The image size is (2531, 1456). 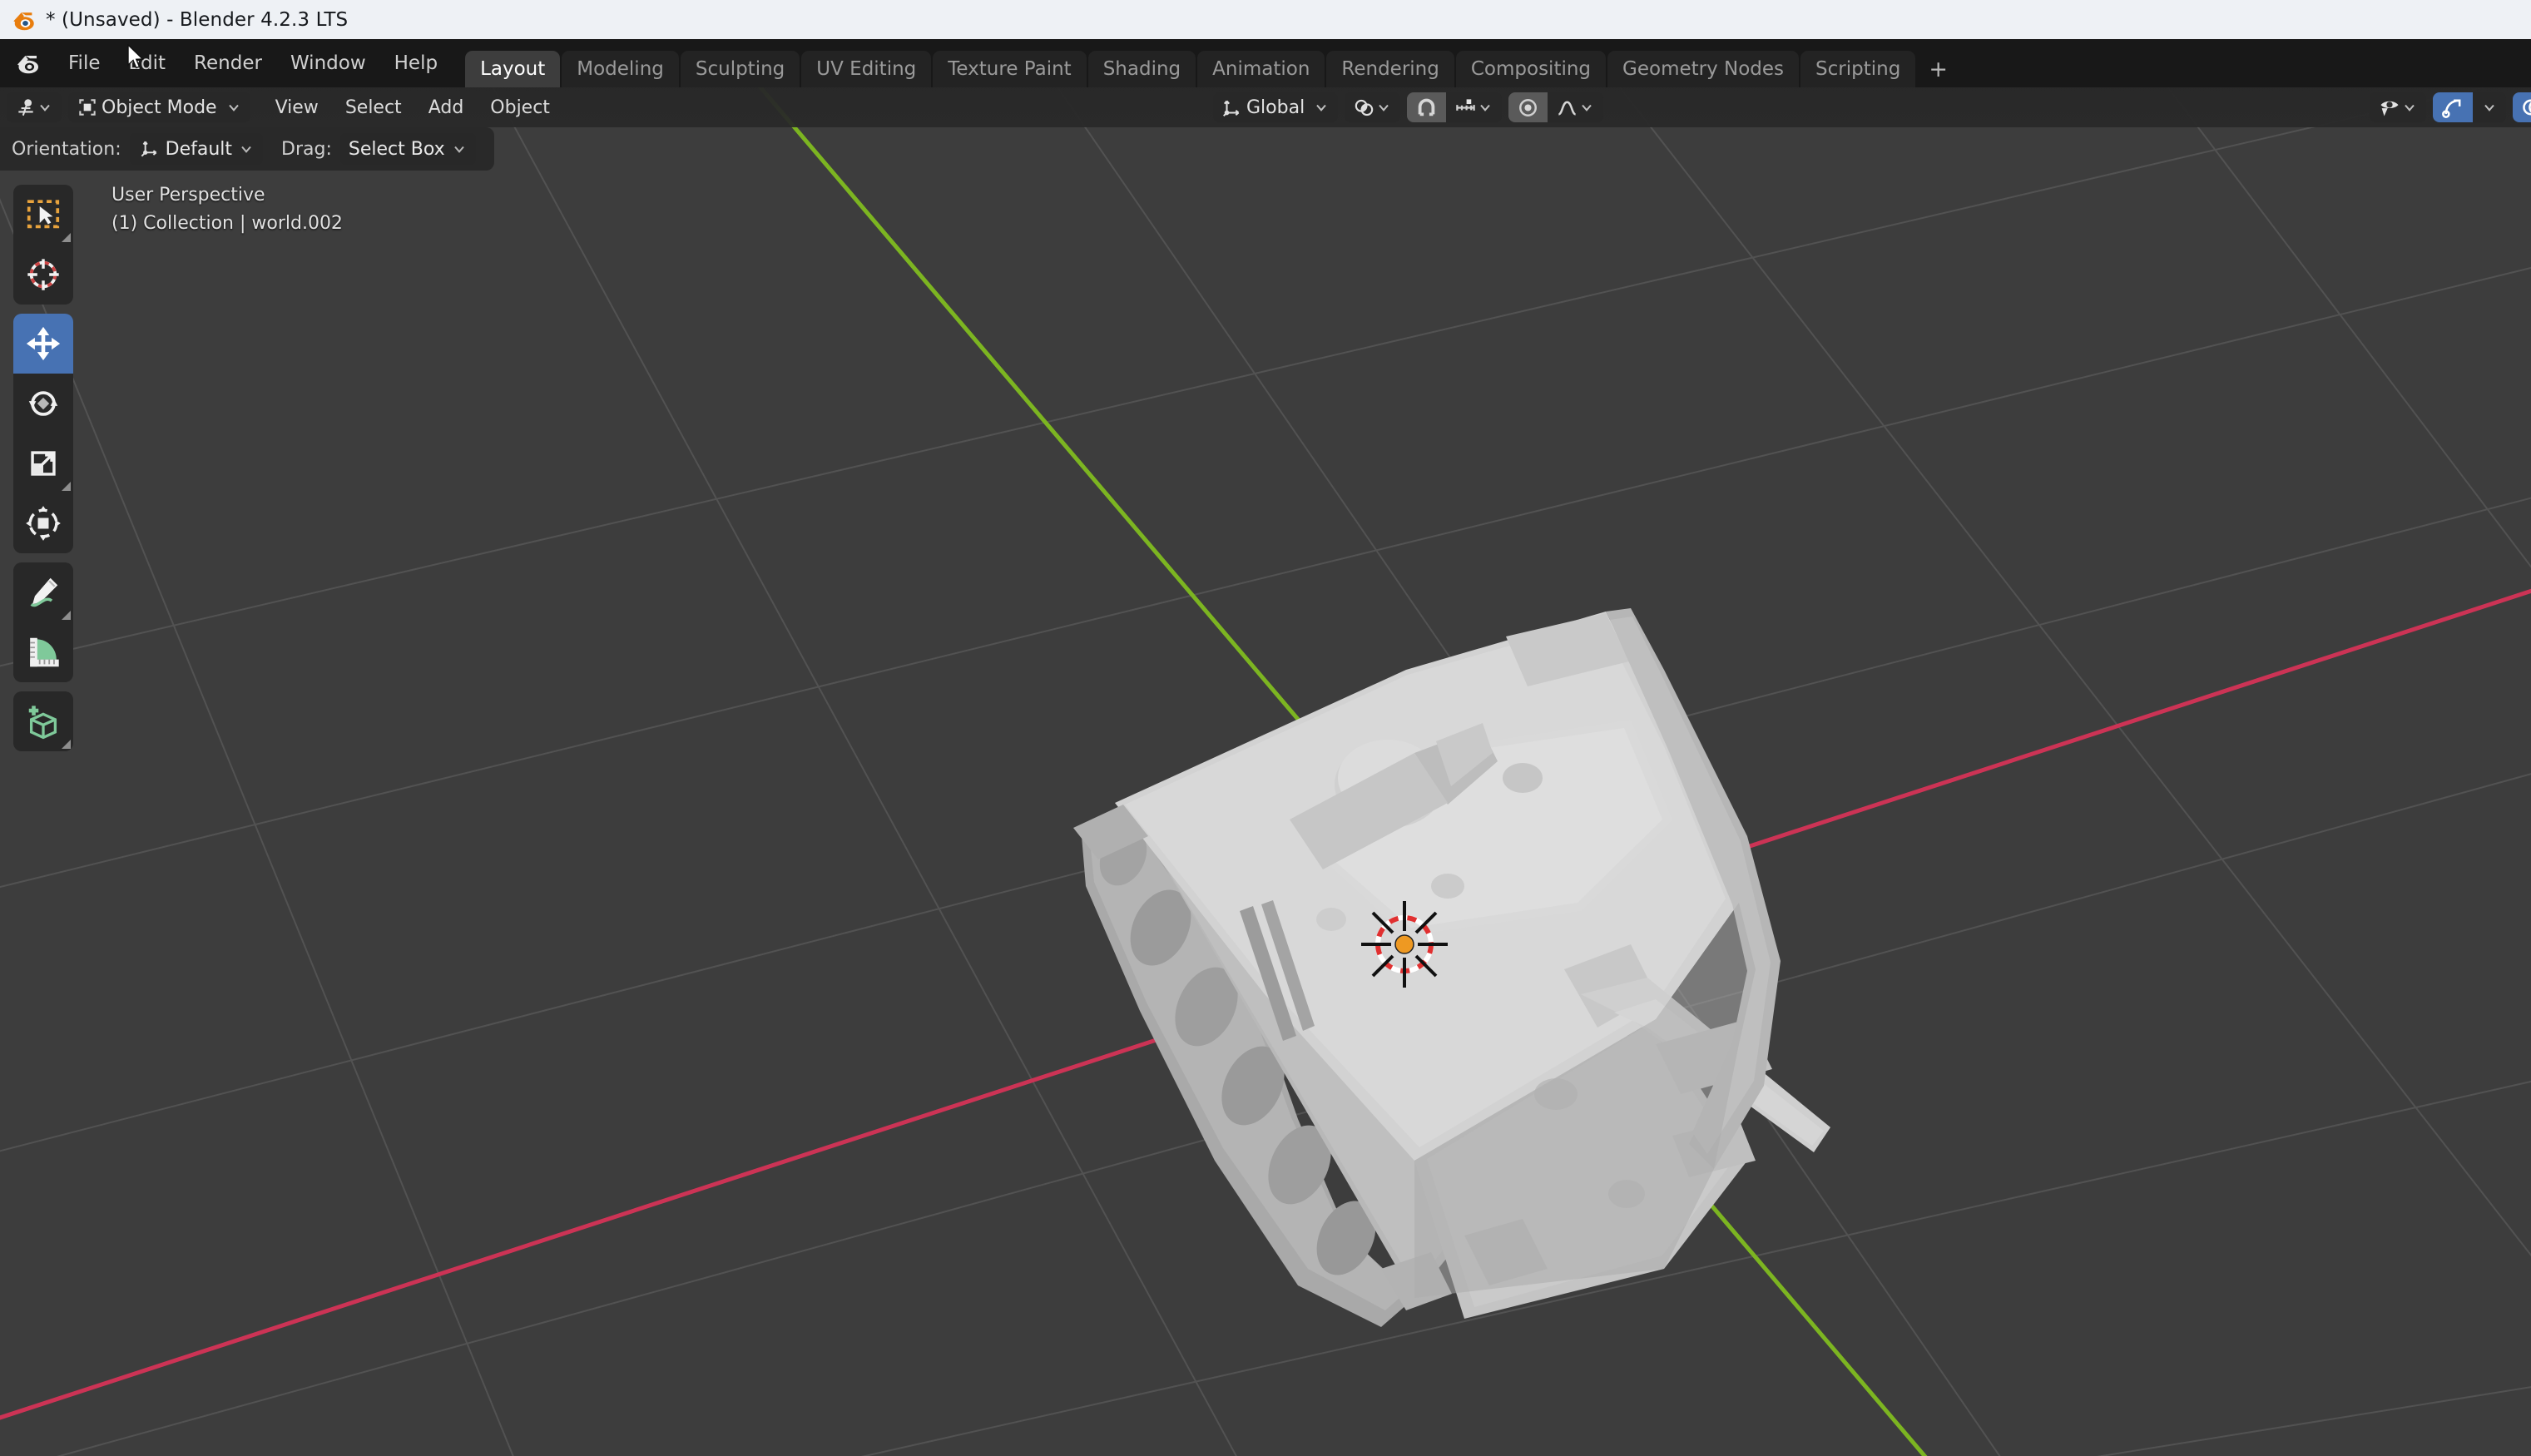 I want to click on orientation-dropdown: Default, so click(x=196, y=149).